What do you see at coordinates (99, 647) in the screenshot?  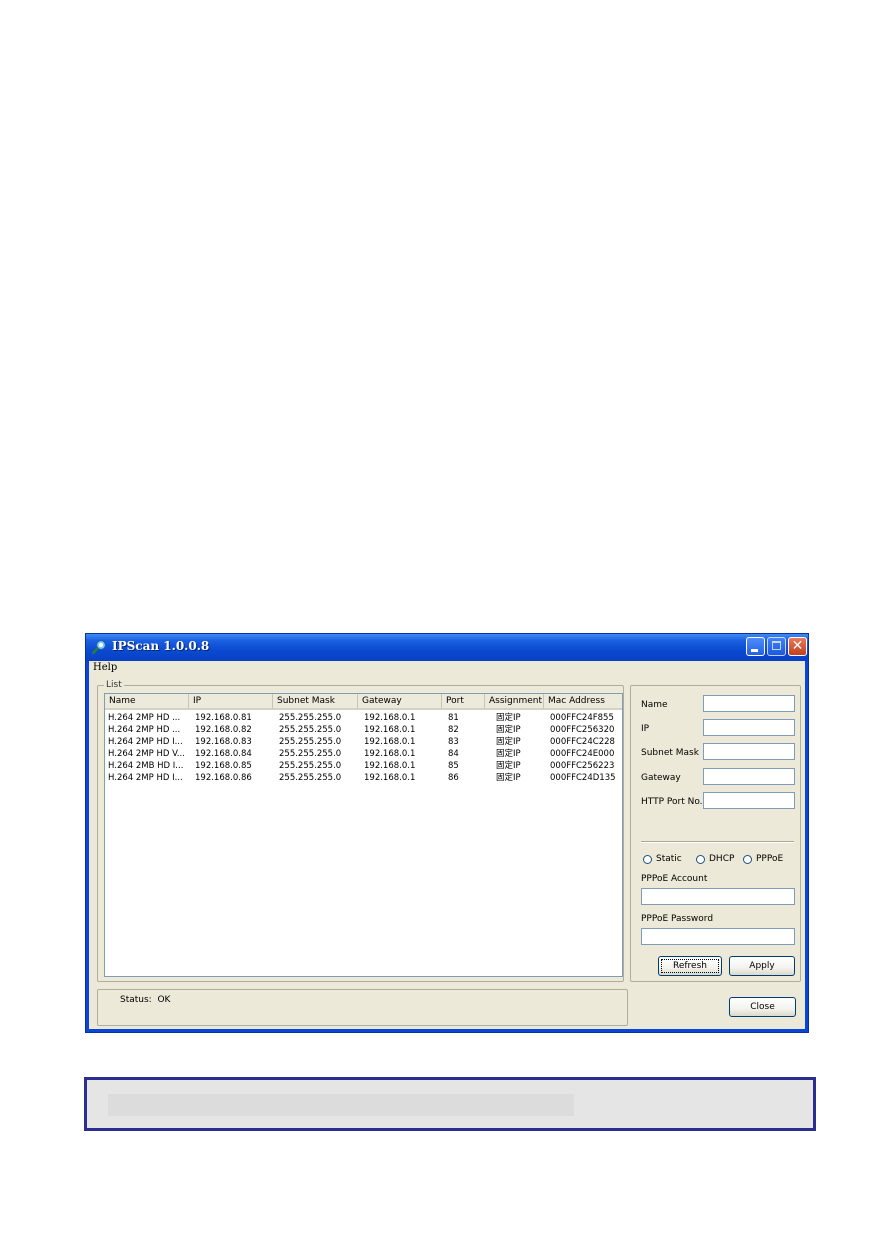 I see `app-icon` at bounding box center [99, 647].